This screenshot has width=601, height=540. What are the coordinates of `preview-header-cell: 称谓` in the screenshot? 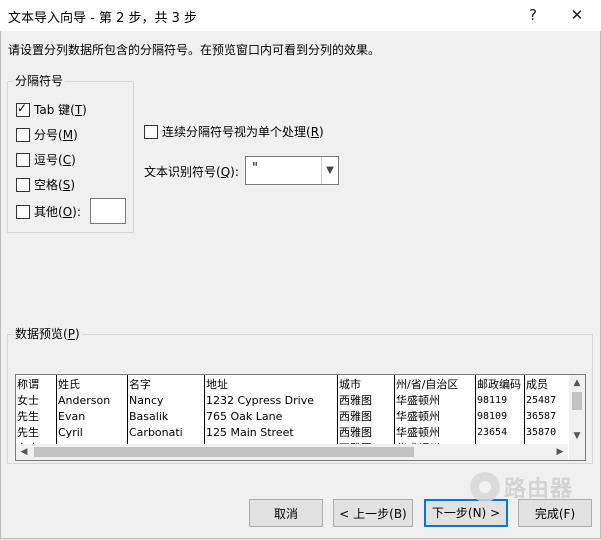 It's located at (28, 384).